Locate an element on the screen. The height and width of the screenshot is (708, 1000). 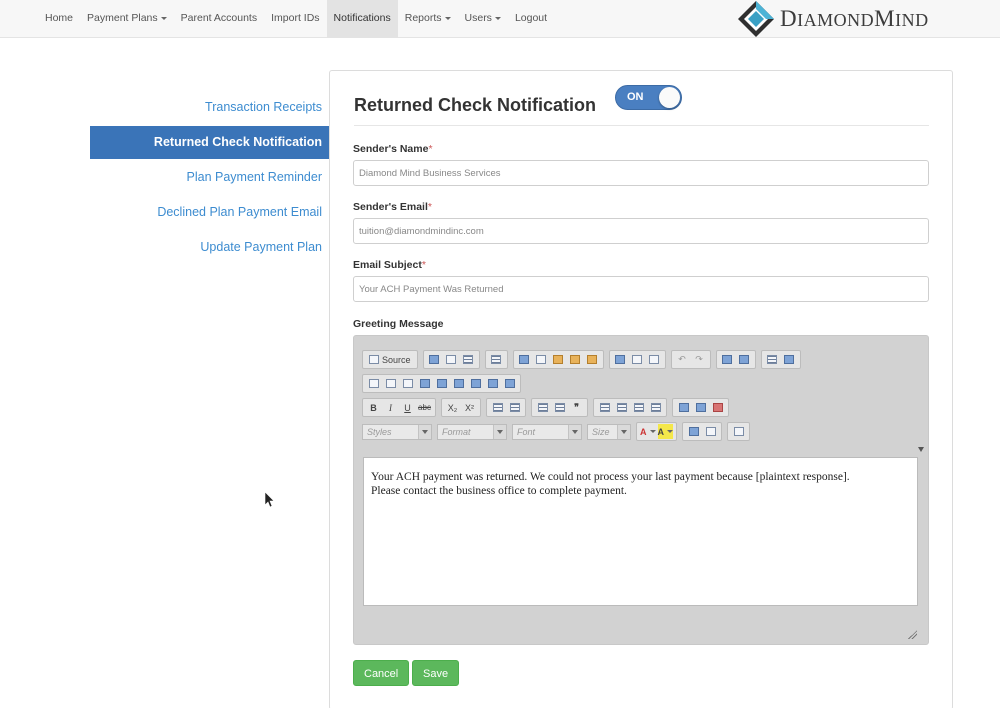
checkbox-button is located at coordinates (390, 383).